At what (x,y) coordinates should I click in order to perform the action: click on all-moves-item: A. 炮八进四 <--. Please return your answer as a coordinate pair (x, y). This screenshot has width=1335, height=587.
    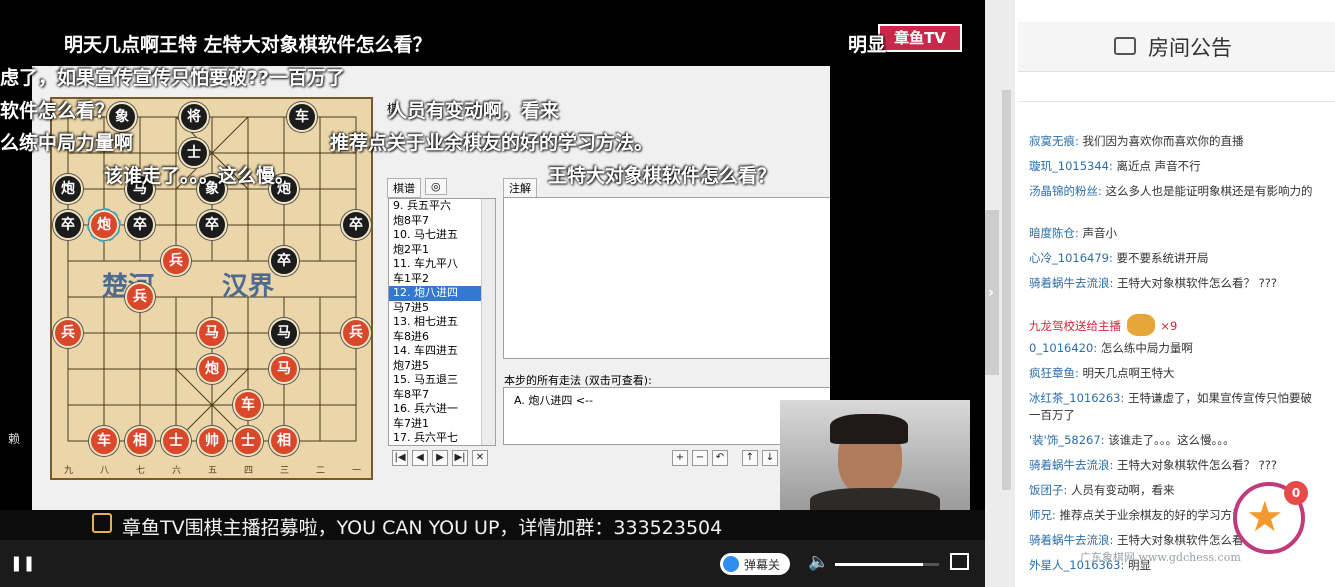
    Looking at the image, I should click on (553, 400).